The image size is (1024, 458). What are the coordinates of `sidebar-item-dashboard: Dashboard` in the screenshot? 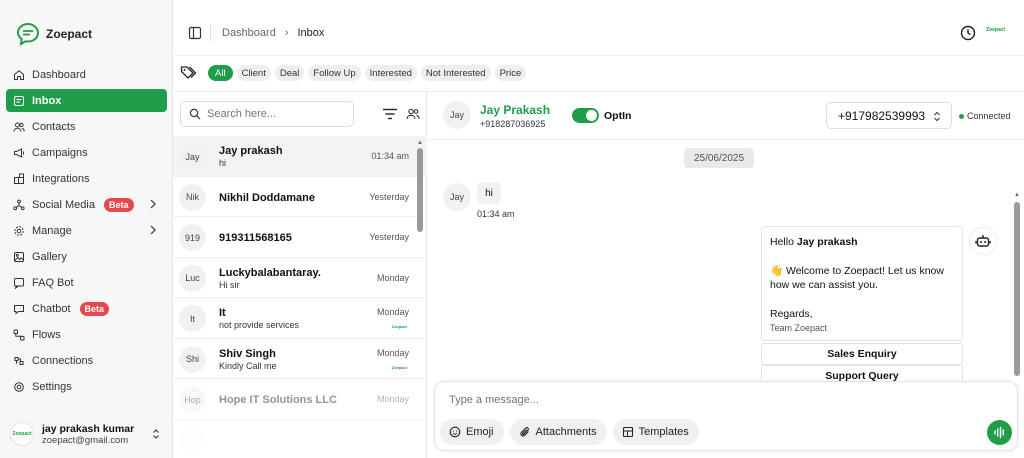 It's located at (86, 74).